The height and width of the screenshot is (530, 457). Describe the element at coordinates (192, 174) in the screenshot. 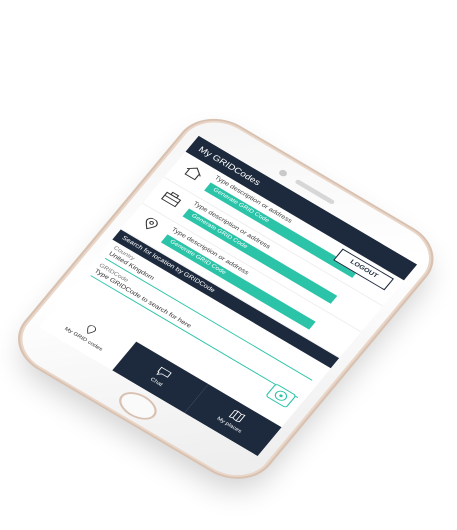

I see `home-icon` at that location.